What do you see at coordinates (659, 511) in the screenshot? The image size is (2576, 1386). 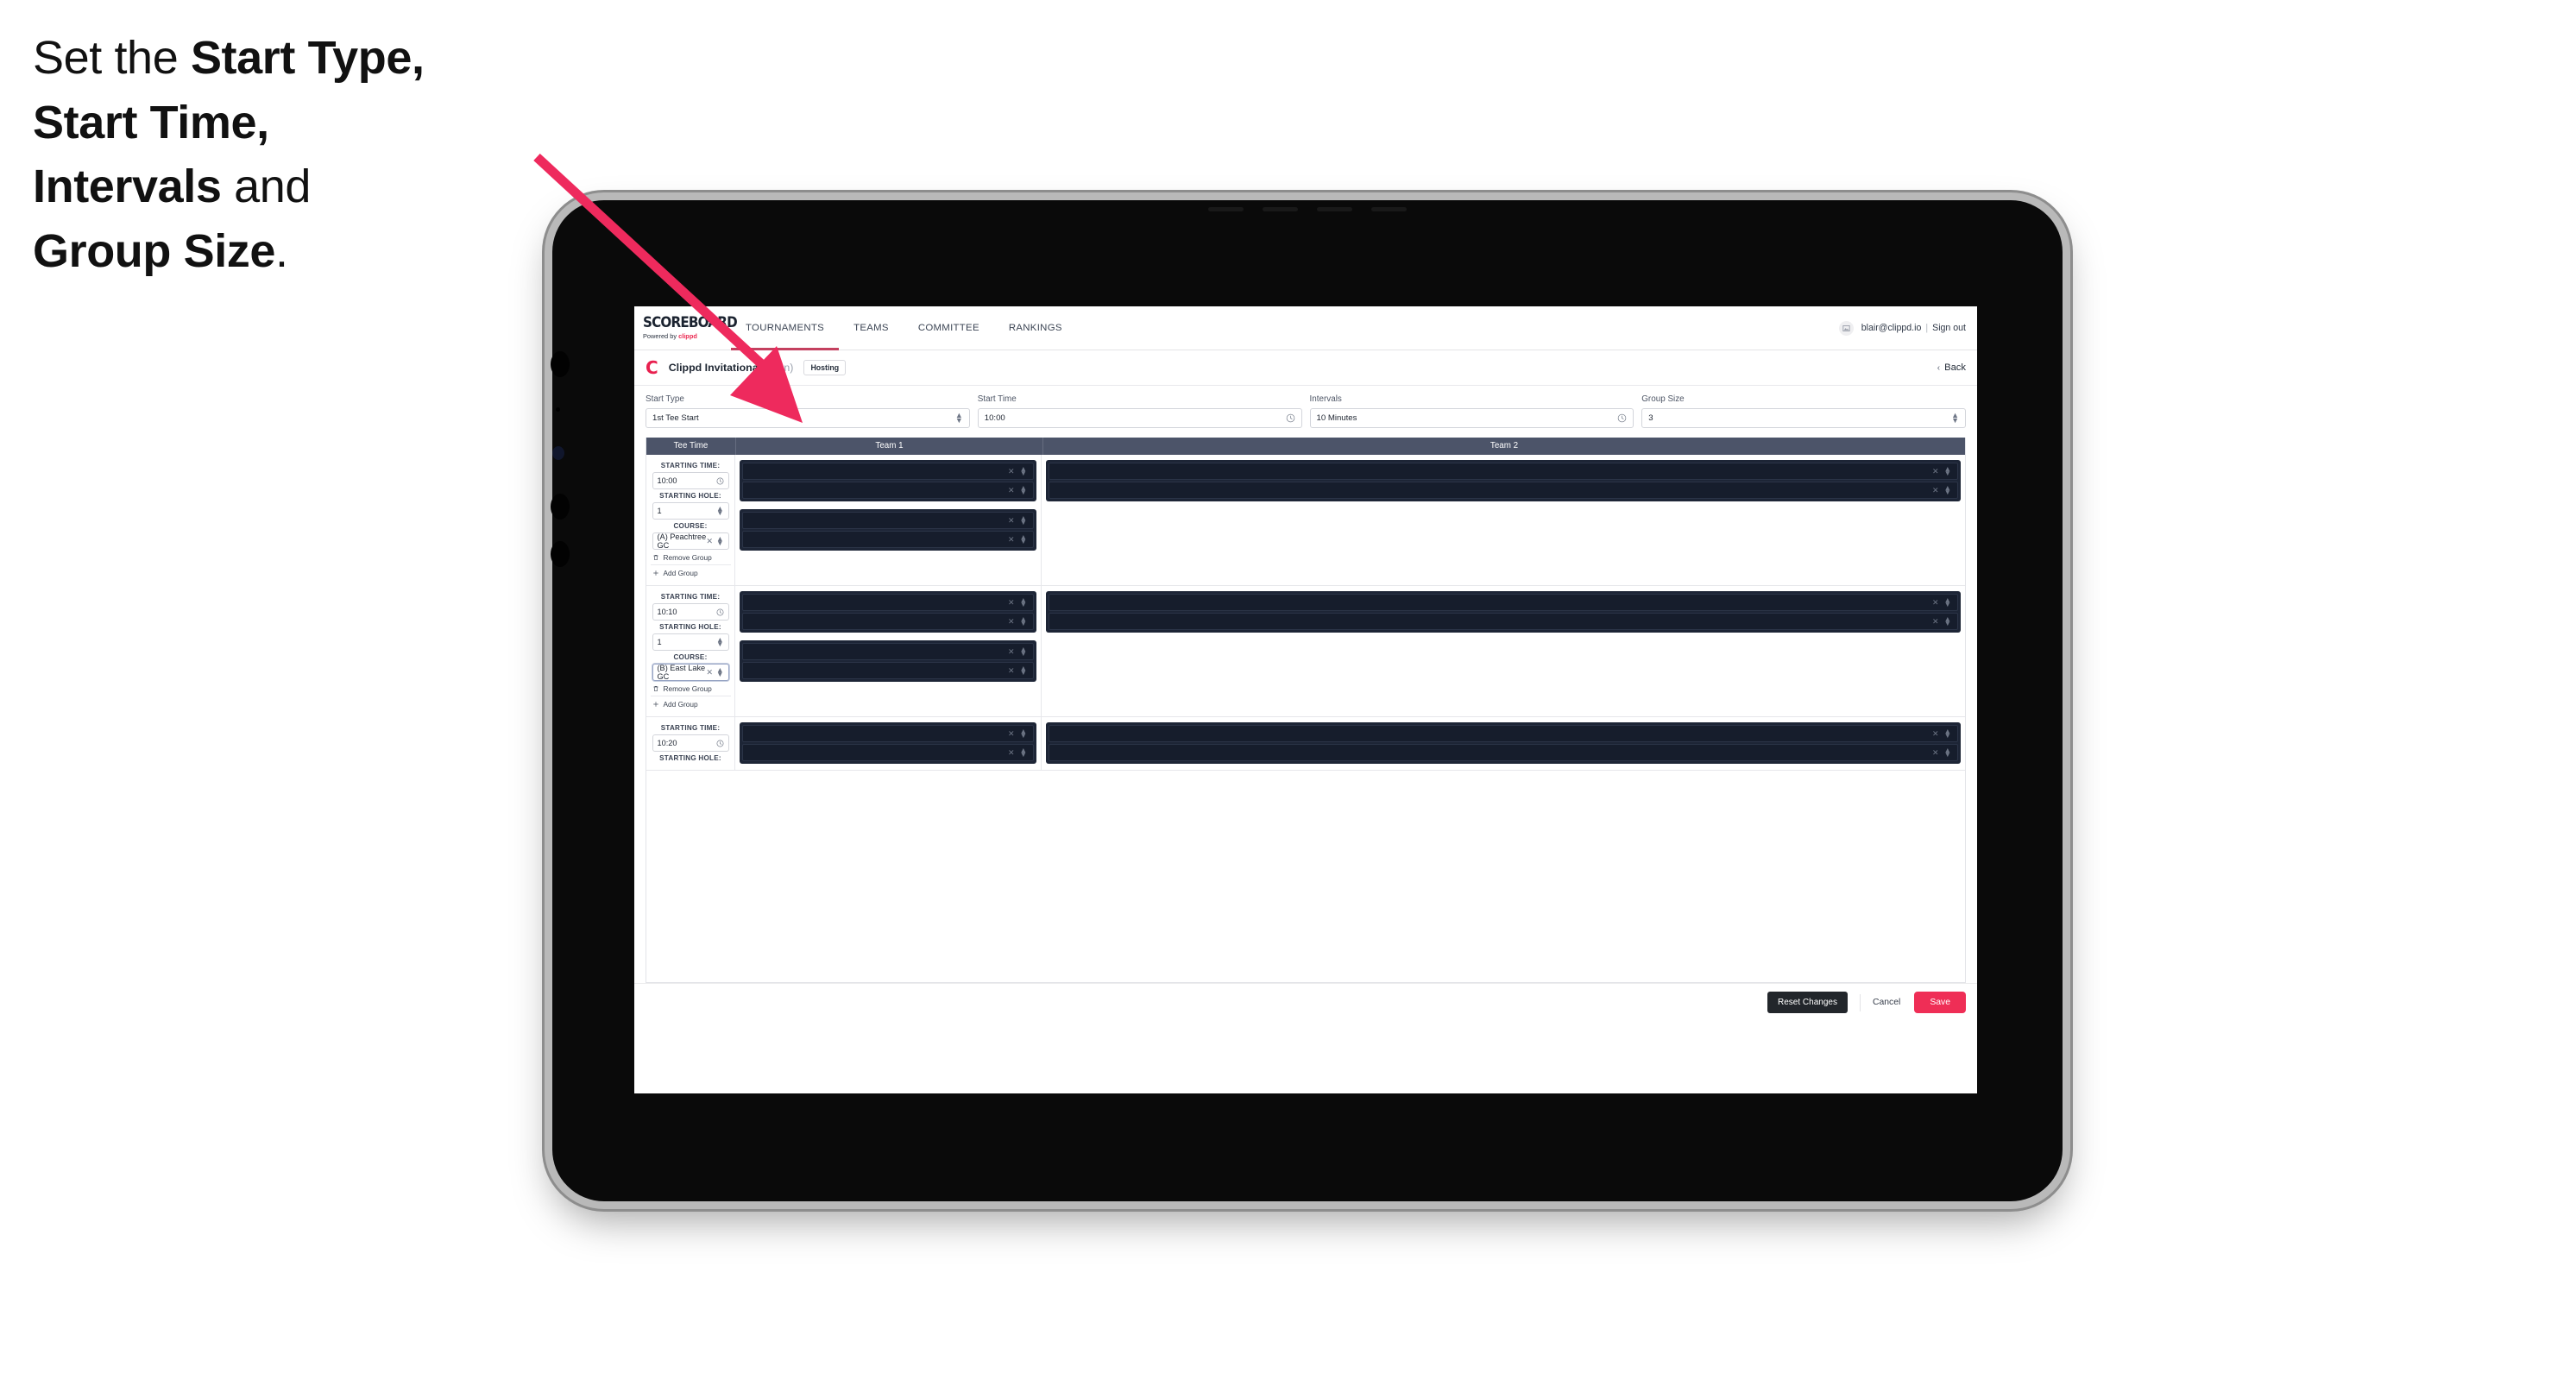 I see `value-starting-hole: 1` at bounding box center [659, 511].